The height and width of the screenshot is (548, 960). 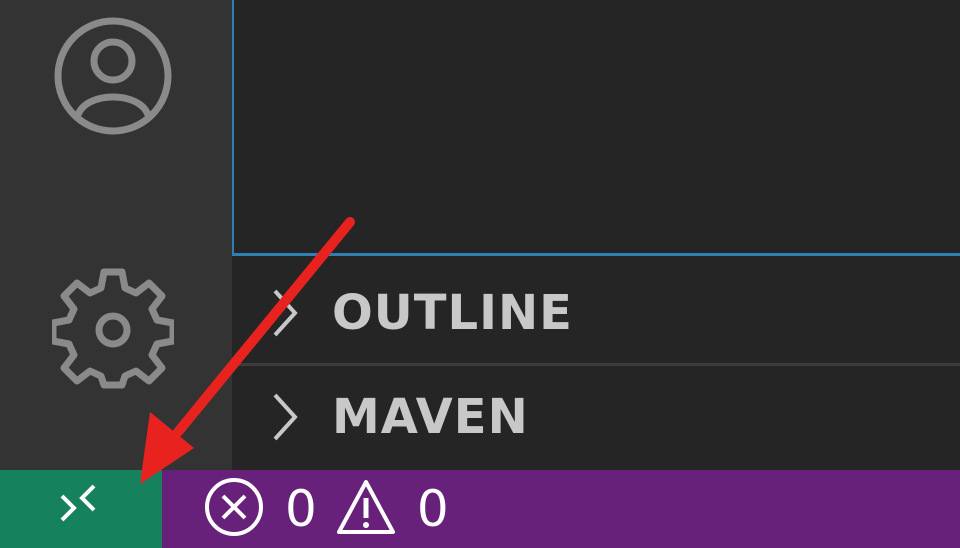 I want to click on status-bar: 0 0, so click(x=480, y=509).